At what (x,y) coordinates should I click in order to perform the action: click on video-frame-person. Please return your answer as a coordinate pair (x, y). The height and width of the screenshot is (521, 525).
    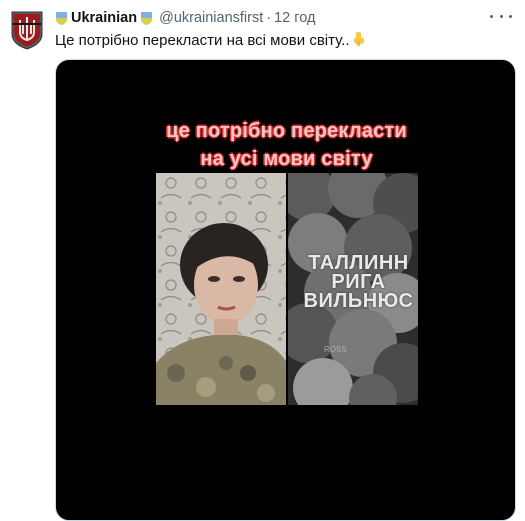
    Looking at the image, I should click on (221, 289).